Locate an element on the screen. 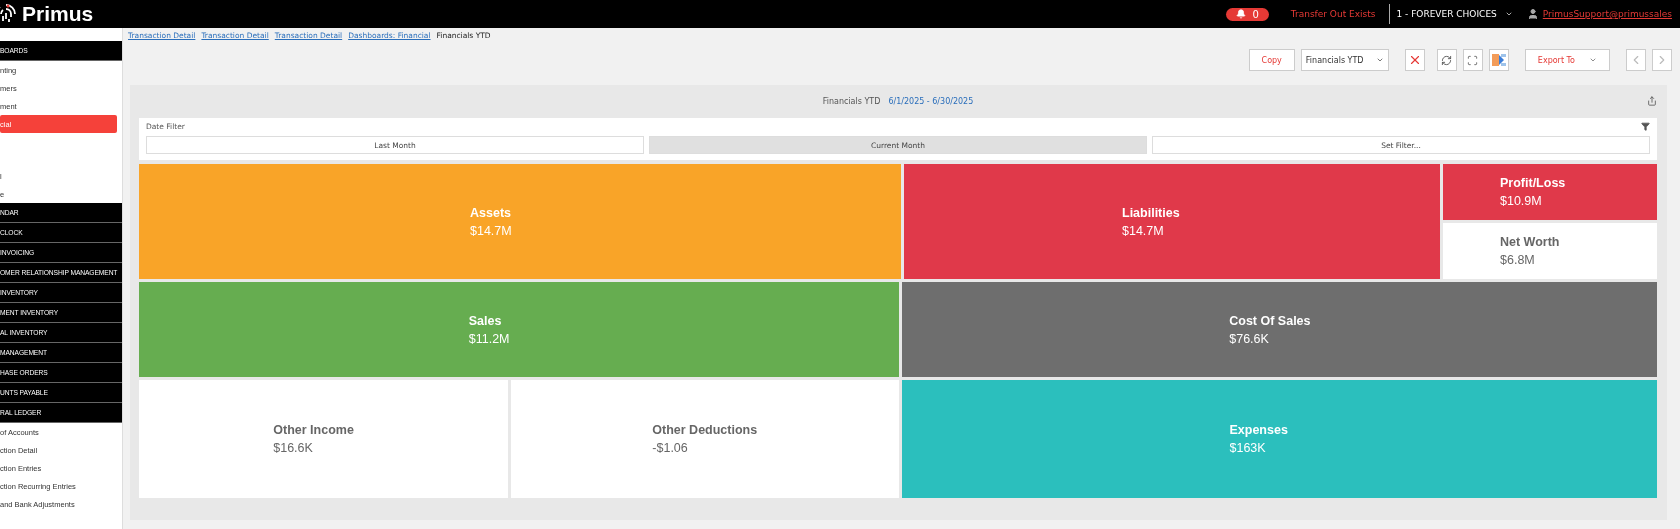  tile-value: $76.6K is located at coordinates (1249, 338).